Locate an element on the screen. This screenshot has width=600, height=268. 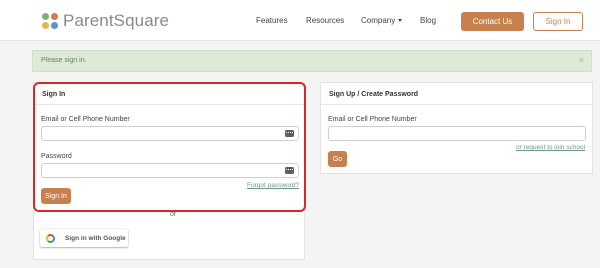
sign-in-heading: Sign In is located at coordinates (169, 94).